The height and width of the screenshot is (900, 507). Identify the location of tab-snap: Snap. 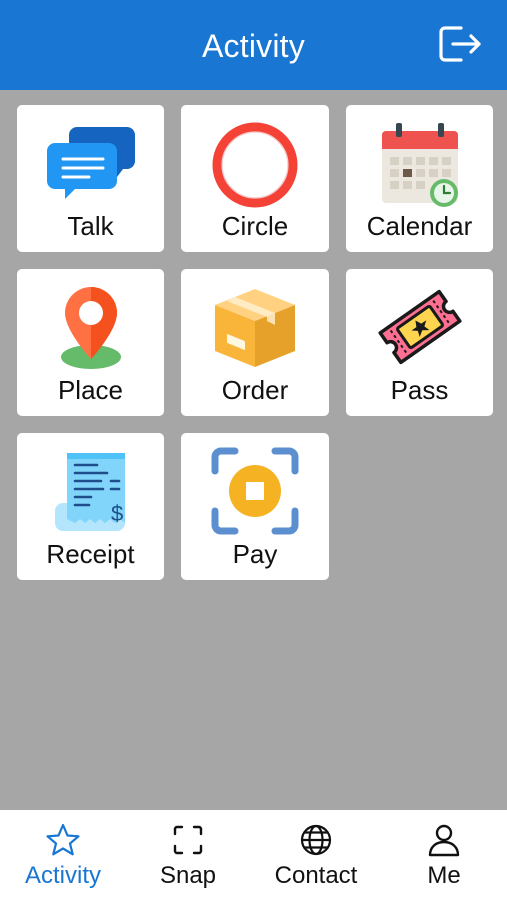
(188, 855).